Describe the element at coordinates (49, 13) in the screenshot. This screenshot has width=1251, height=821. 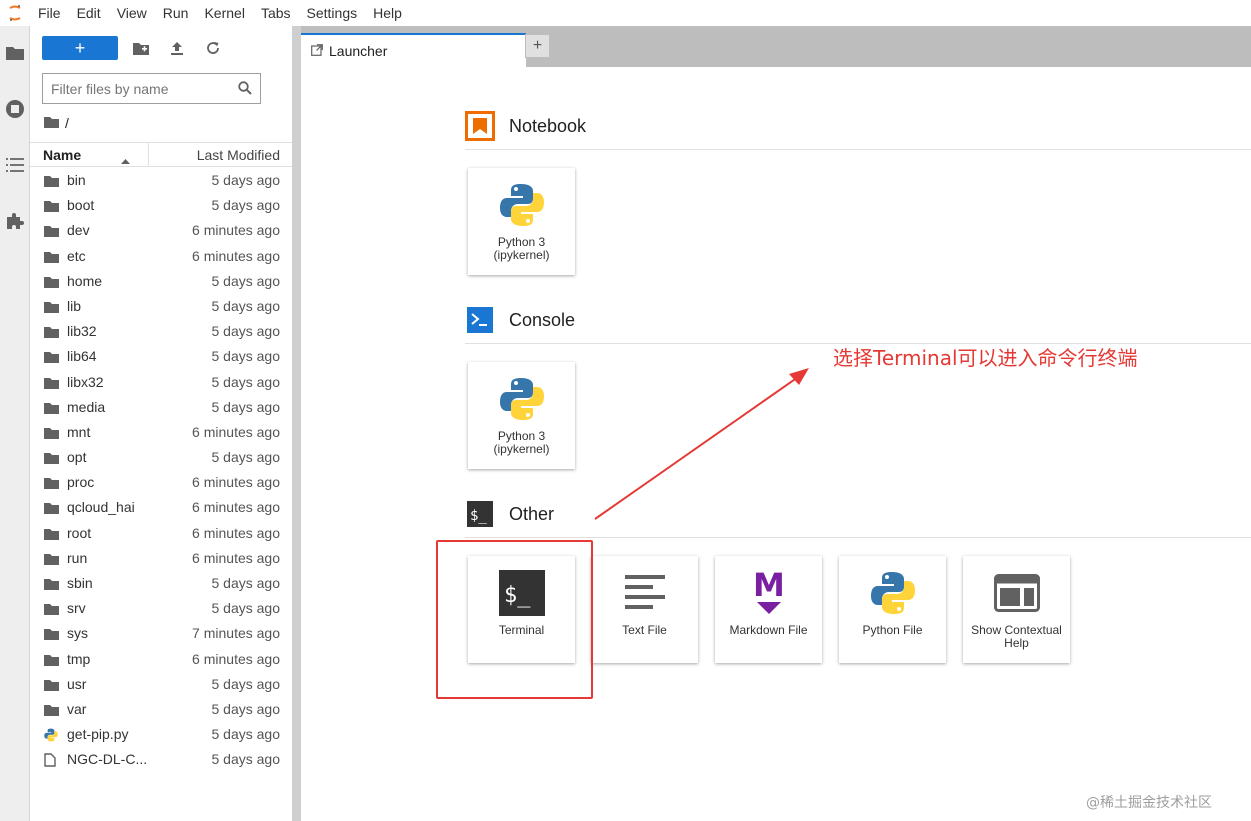
I see `menu-file: File` at that location.